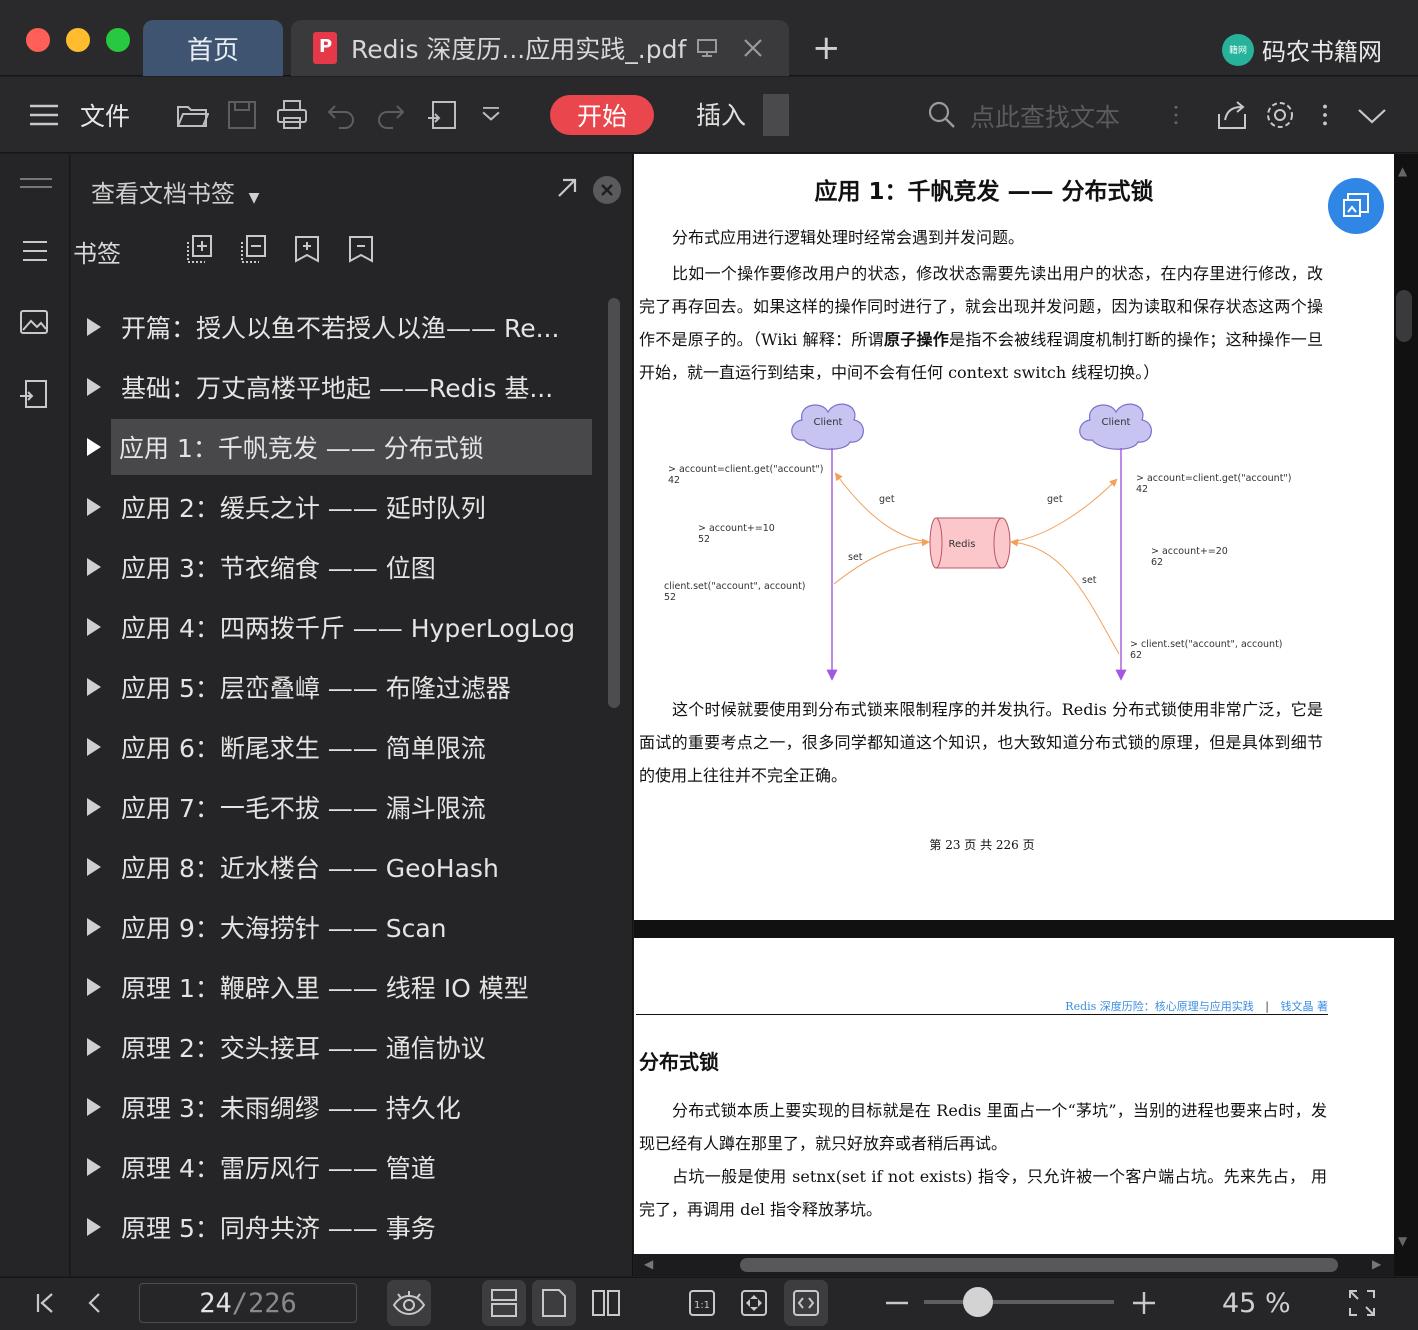 The image size is (1418, 1330). I want to click on close-window-button, so click(38, 40).